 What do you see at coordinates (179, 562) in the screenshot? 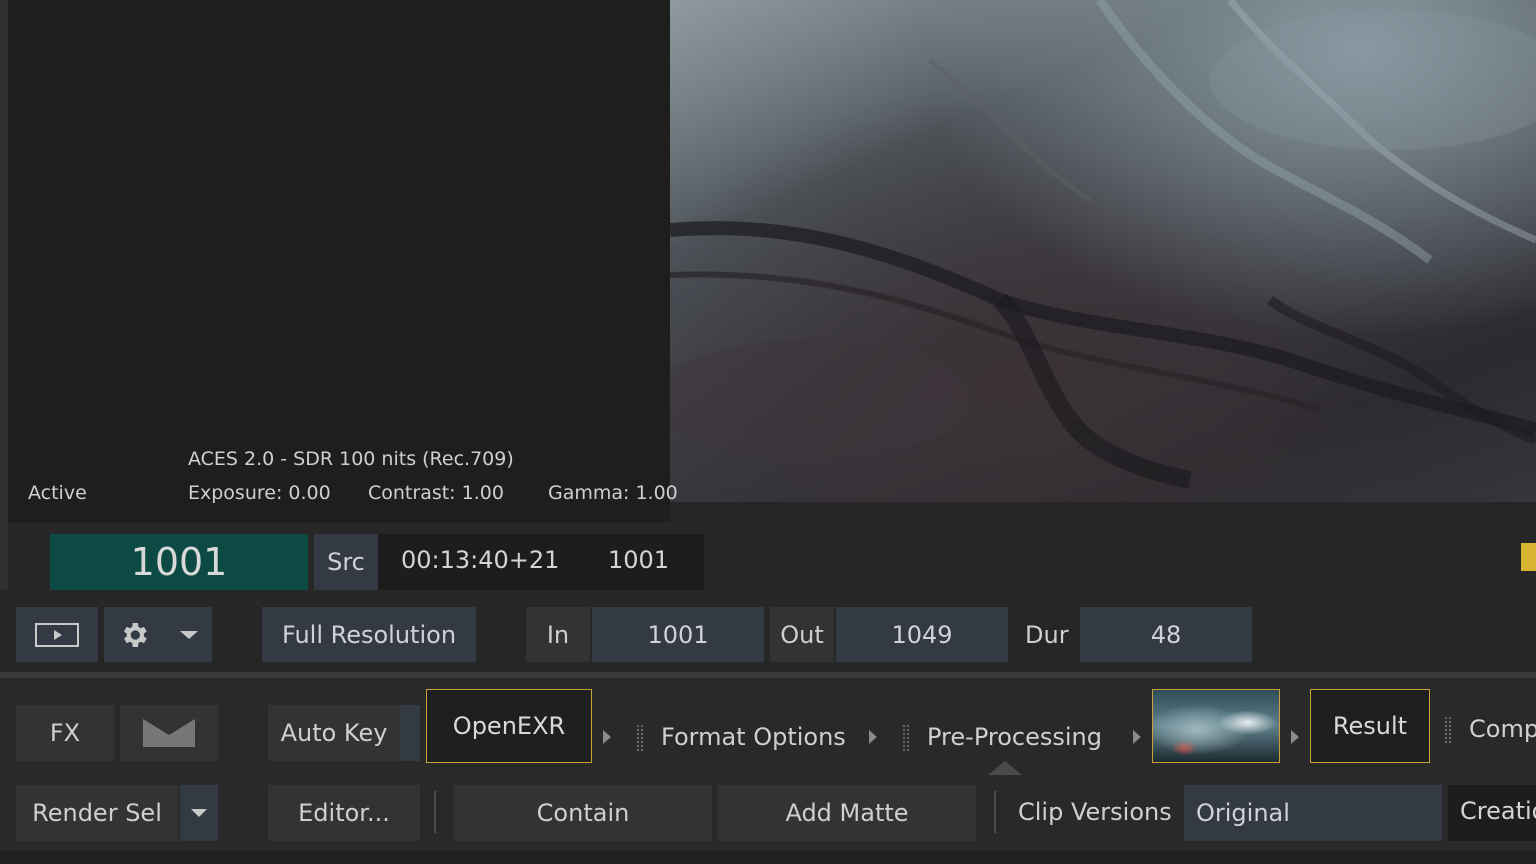
I see `current-frame-display: 1001` at bounding box center [179, 562].